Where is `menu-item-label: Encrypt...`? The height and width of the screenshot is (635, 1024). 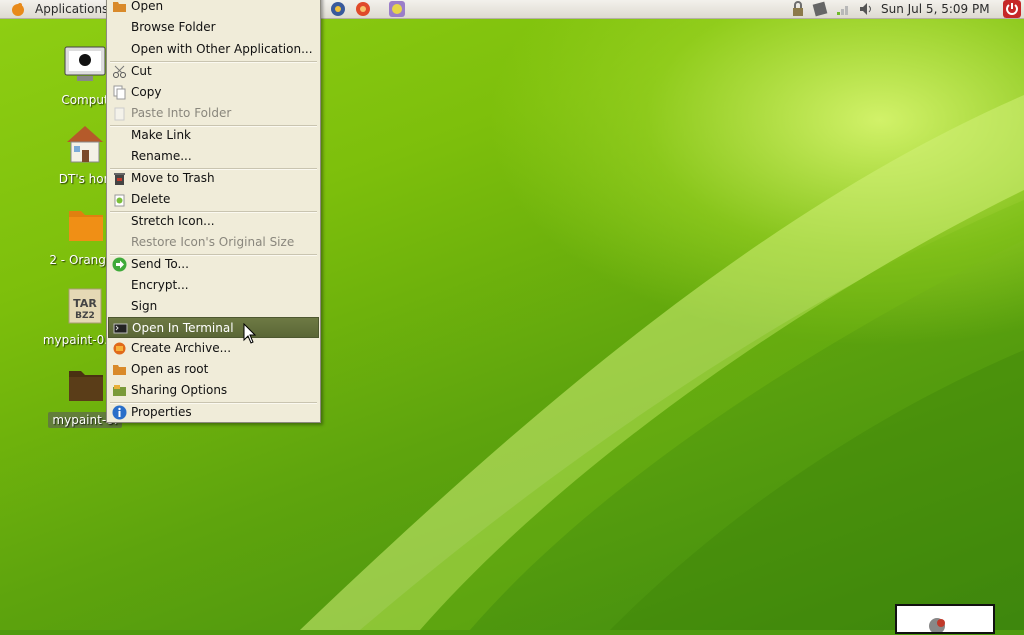 menu-item-label: Encrypt... is located at coordinates (160, 285).